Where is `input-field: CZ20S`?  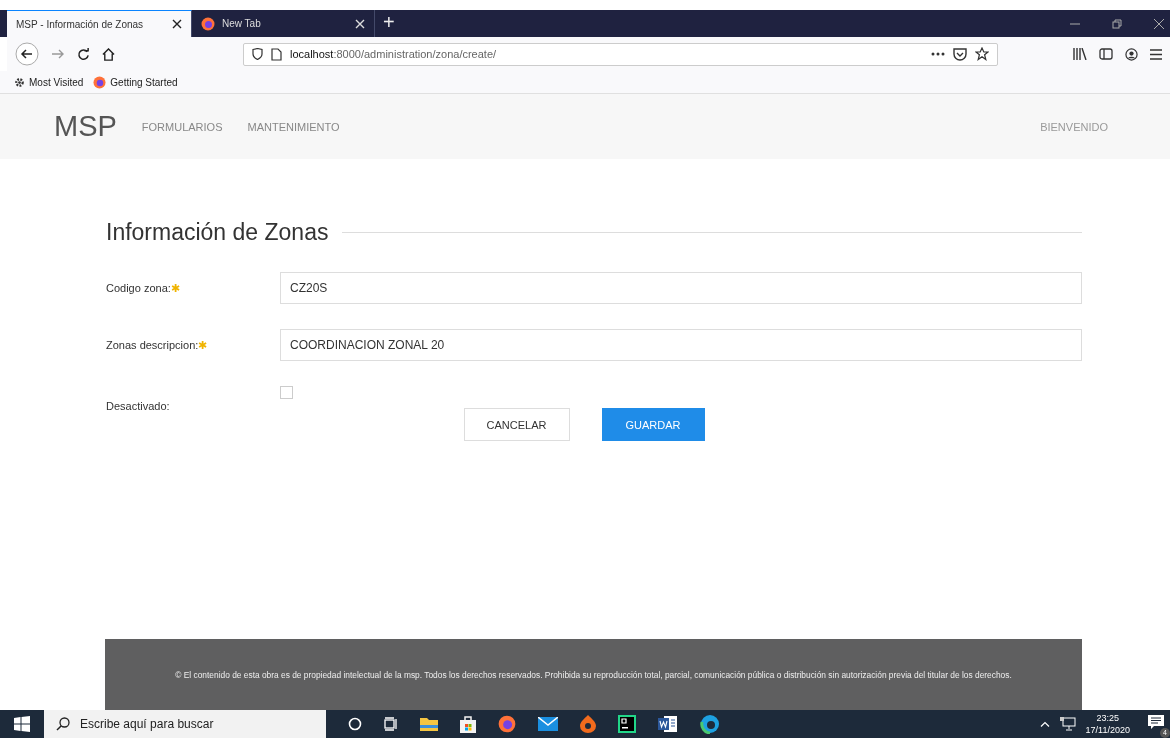 input-field: CZ20S is located at coordinates (681, 288).